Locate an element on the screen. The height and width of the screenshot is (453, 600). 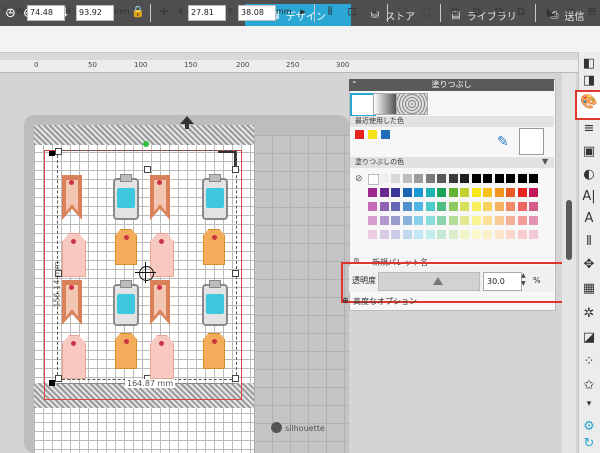
favorites-icon: ✩ is located at coordinates (589, 386).